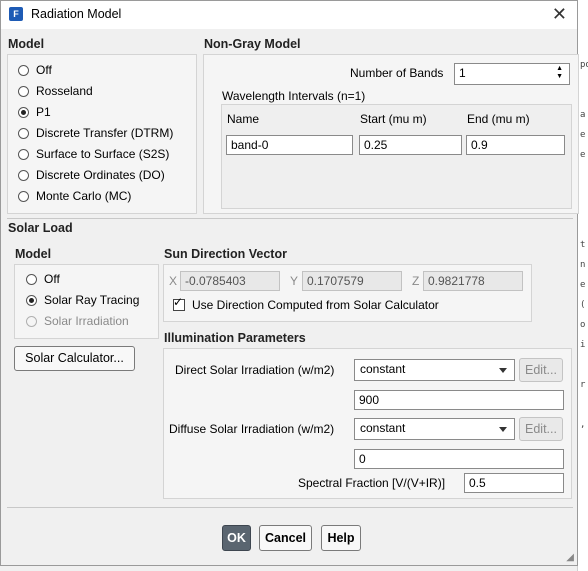 The height and width of the screenshot is (571, 588). What do you see at coordinates (341, 538) in the screenshot?
I see `help-button: Help` at bounding box center [341, 538].